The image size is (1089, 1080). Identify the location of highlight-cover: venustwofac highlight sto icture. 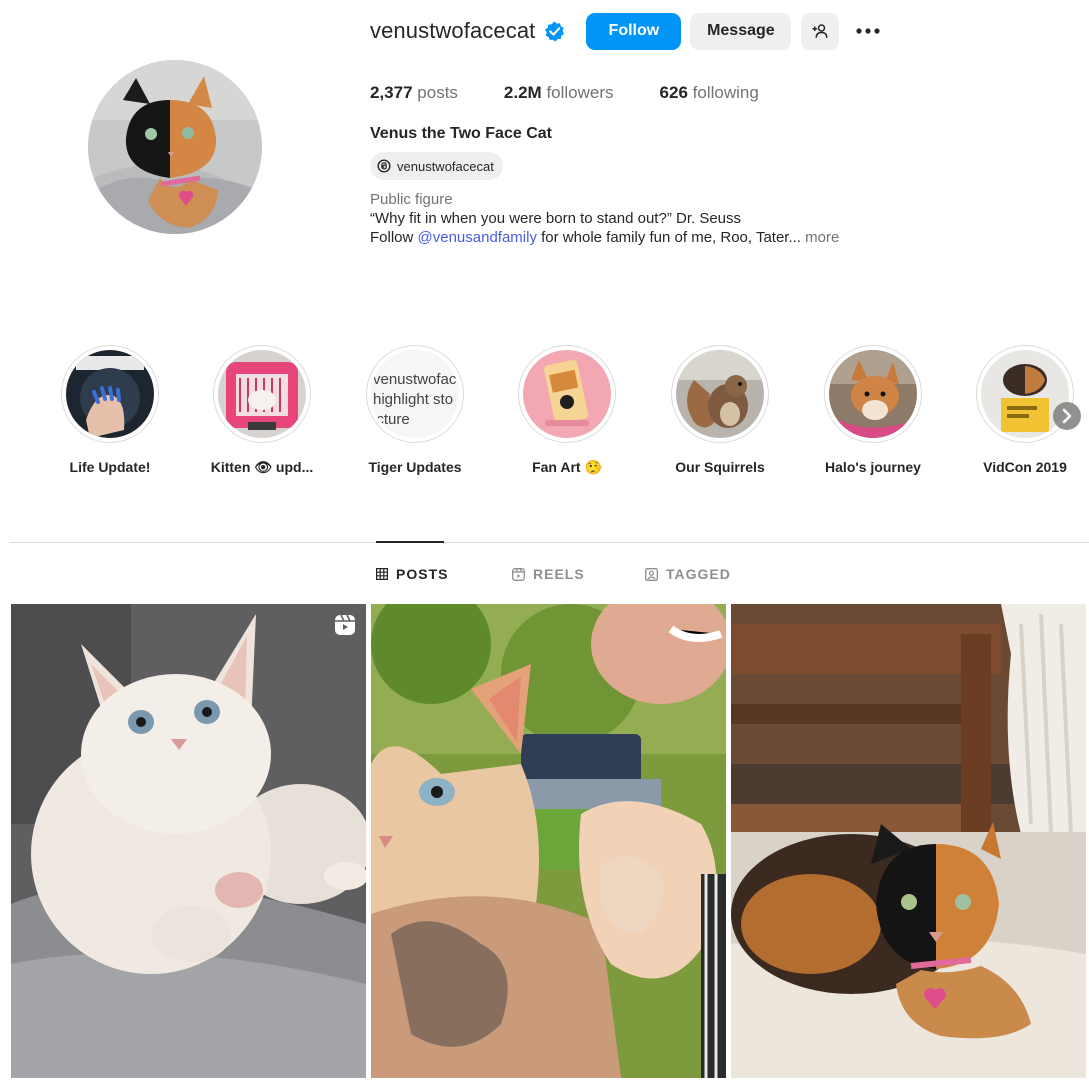
(415, 394).